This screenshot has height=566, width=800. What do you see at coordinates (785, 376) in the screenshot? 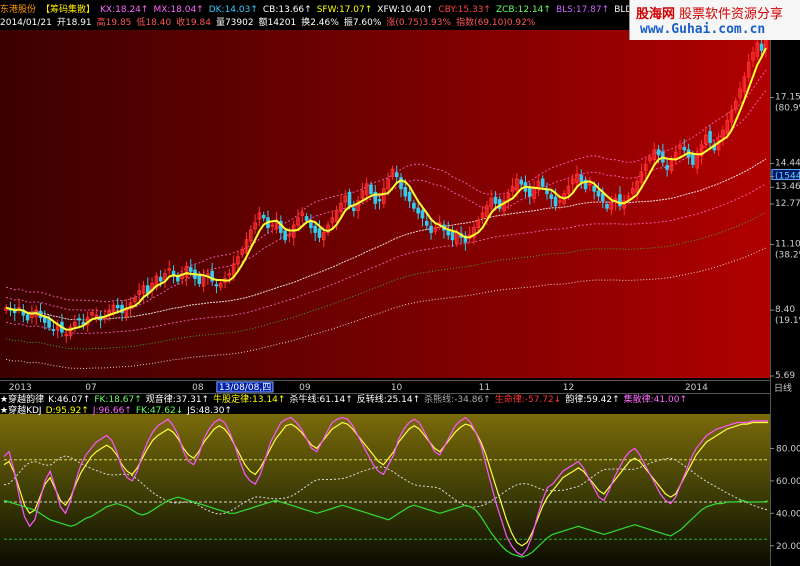
I see `price-axis-label: 5.69` at bounding box center [785, 376].